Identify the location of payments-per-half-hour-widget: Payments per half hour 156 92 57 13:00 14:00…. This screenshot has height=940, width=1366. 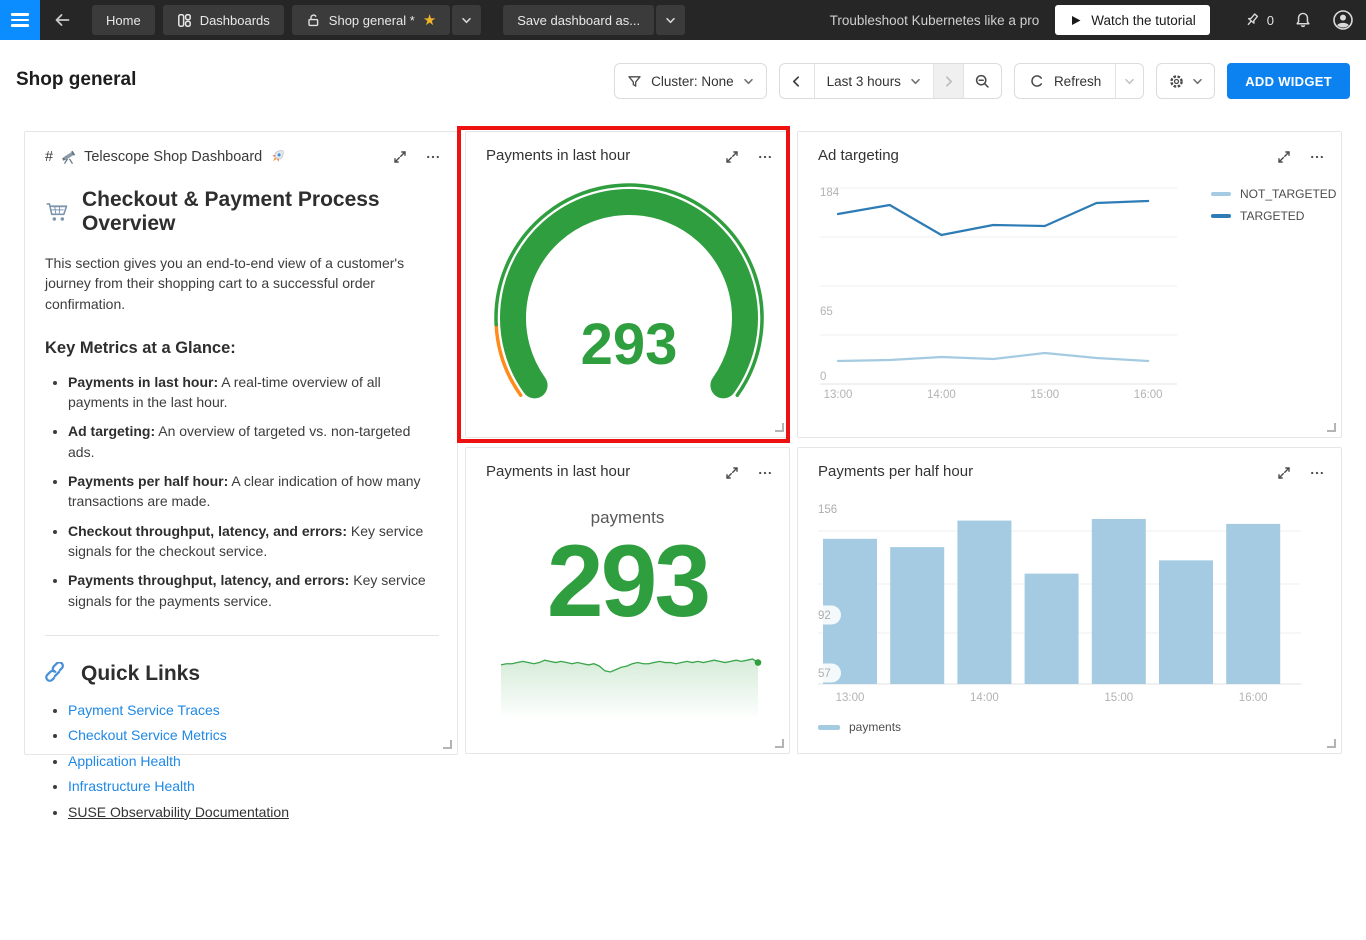
(1069, 600).